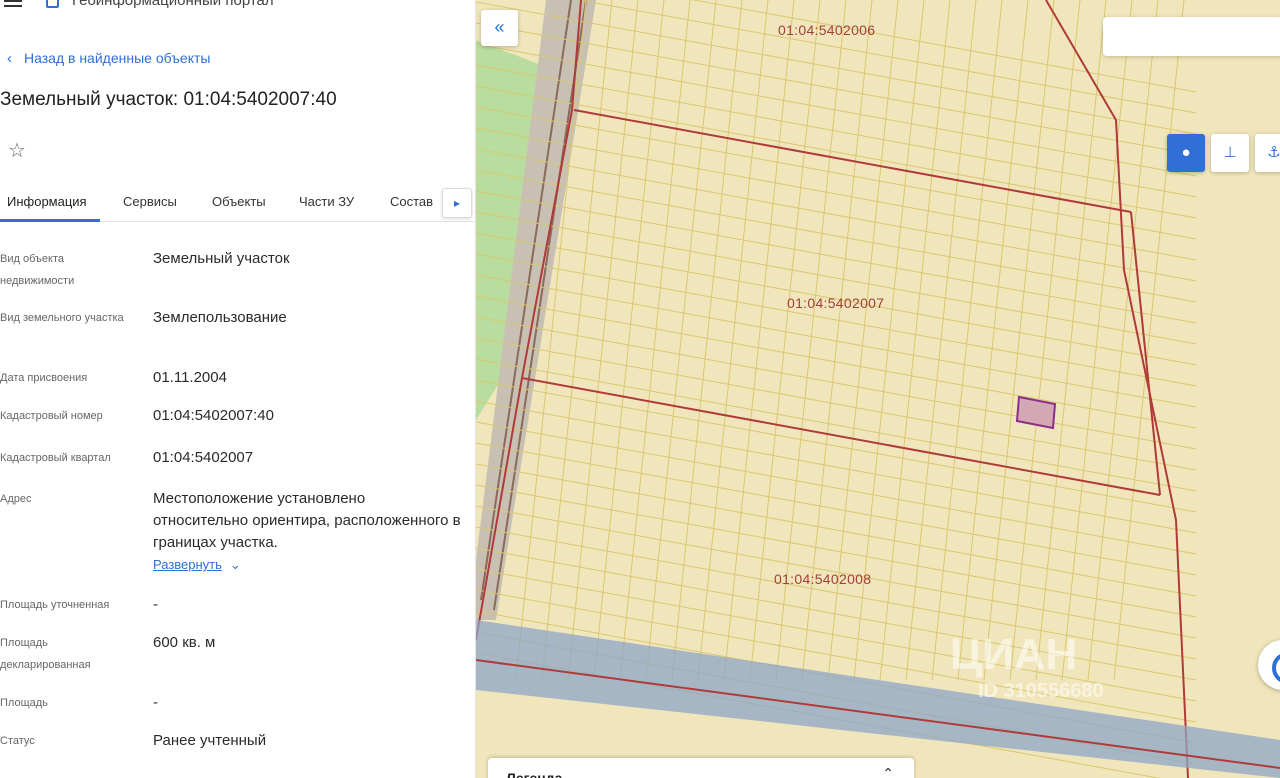 The image size is (1280, 778). What do you see at coordinates (44, 378) in the screenshot?
I see `property-label: Дата присвоения` at bounding box center [44, 378].